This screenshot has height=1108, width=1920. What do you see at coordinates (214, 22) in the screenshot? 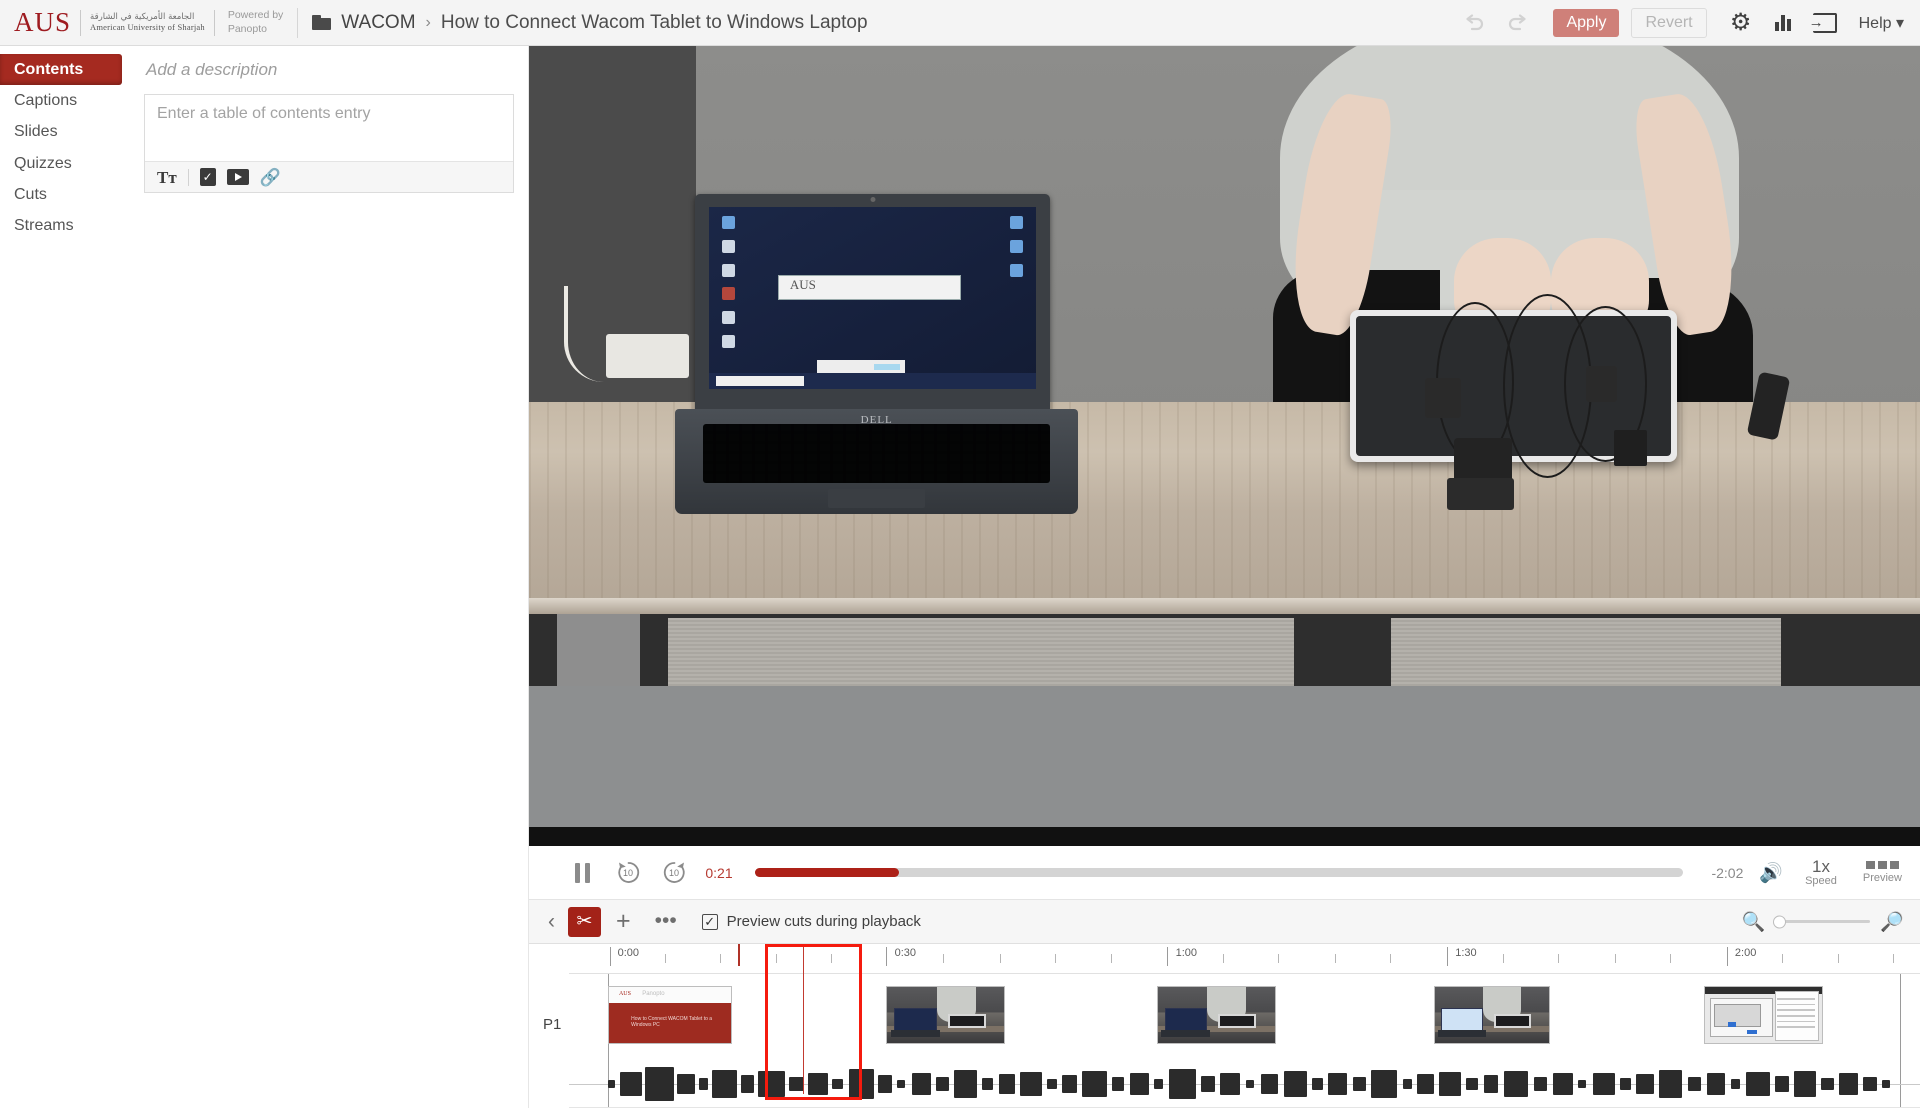
I see `powered-divider` at bounding box center [214, 22].